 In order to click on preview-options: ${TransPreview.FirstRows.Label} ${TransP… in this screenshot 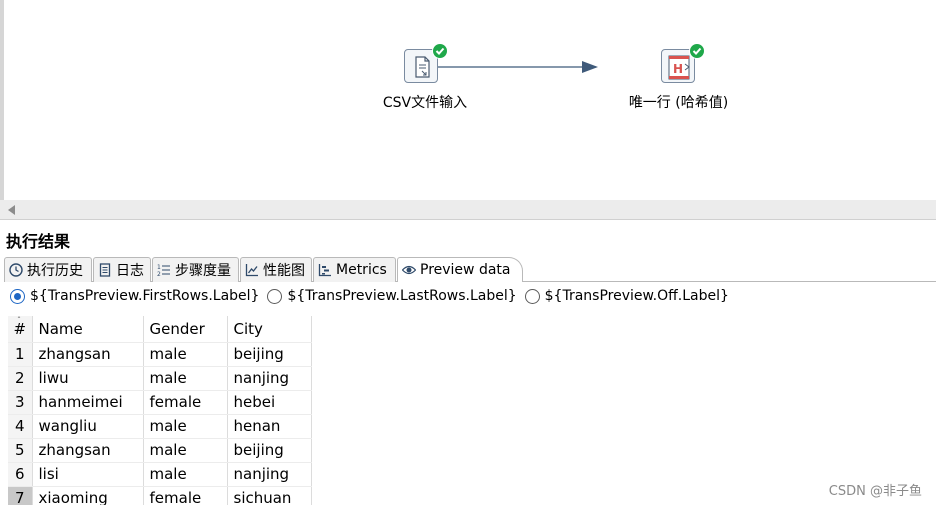, I will do `click(468, 296)`.